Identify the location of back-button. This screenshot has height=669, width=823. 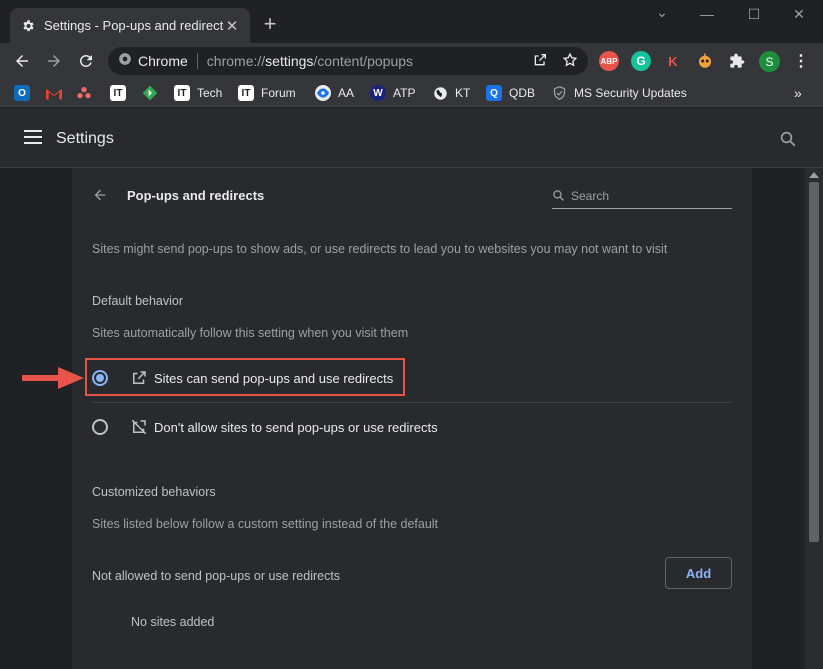
(22, 61).